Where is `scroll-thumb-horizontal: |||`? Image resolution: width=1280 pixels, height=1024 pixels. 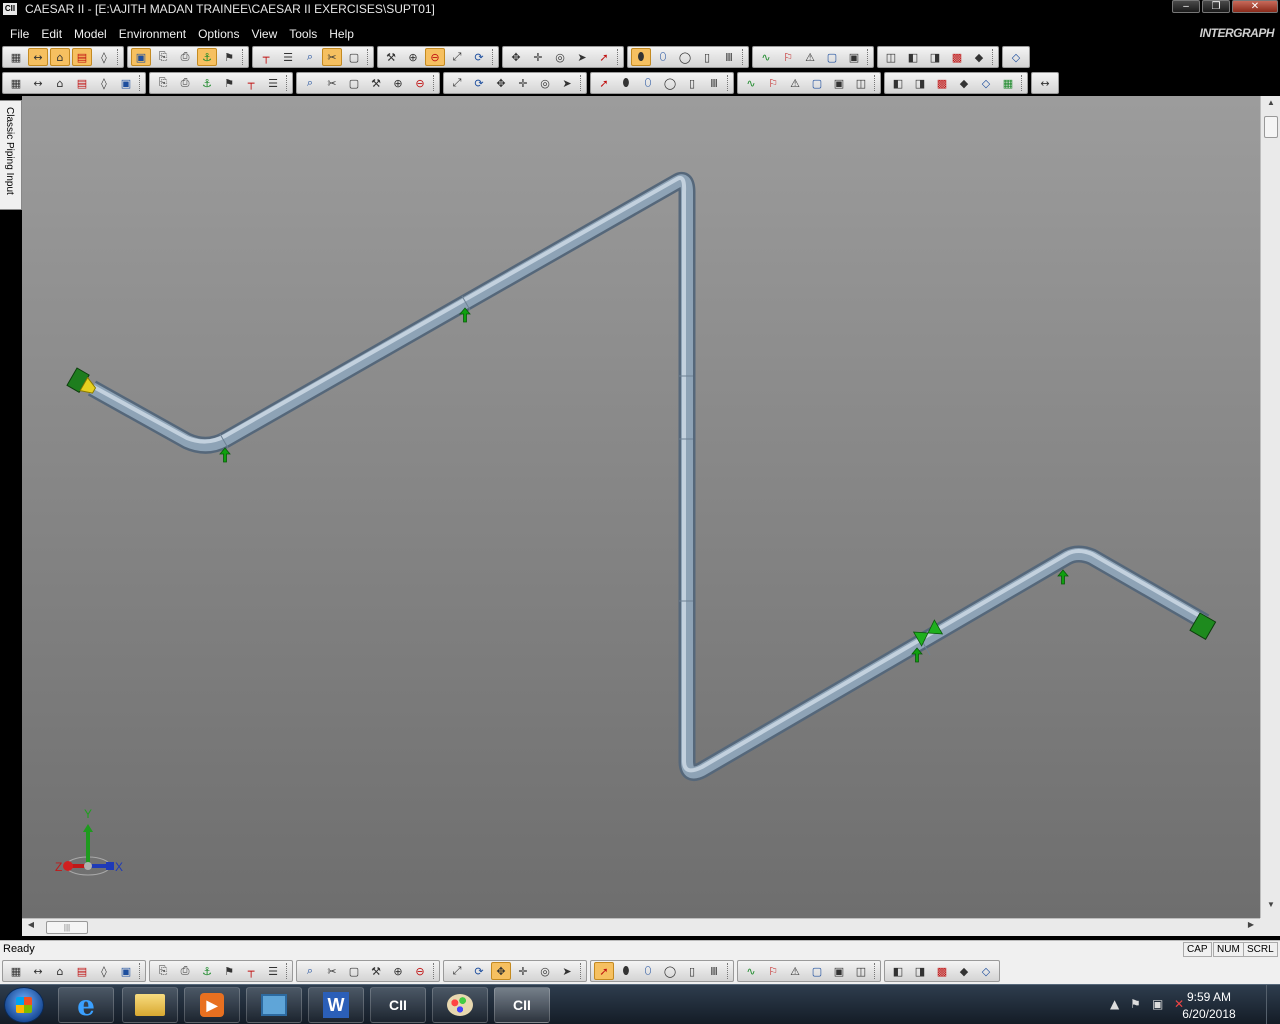 scroll-thumb-horizontal: ||| is located at coordinates (67, 927).